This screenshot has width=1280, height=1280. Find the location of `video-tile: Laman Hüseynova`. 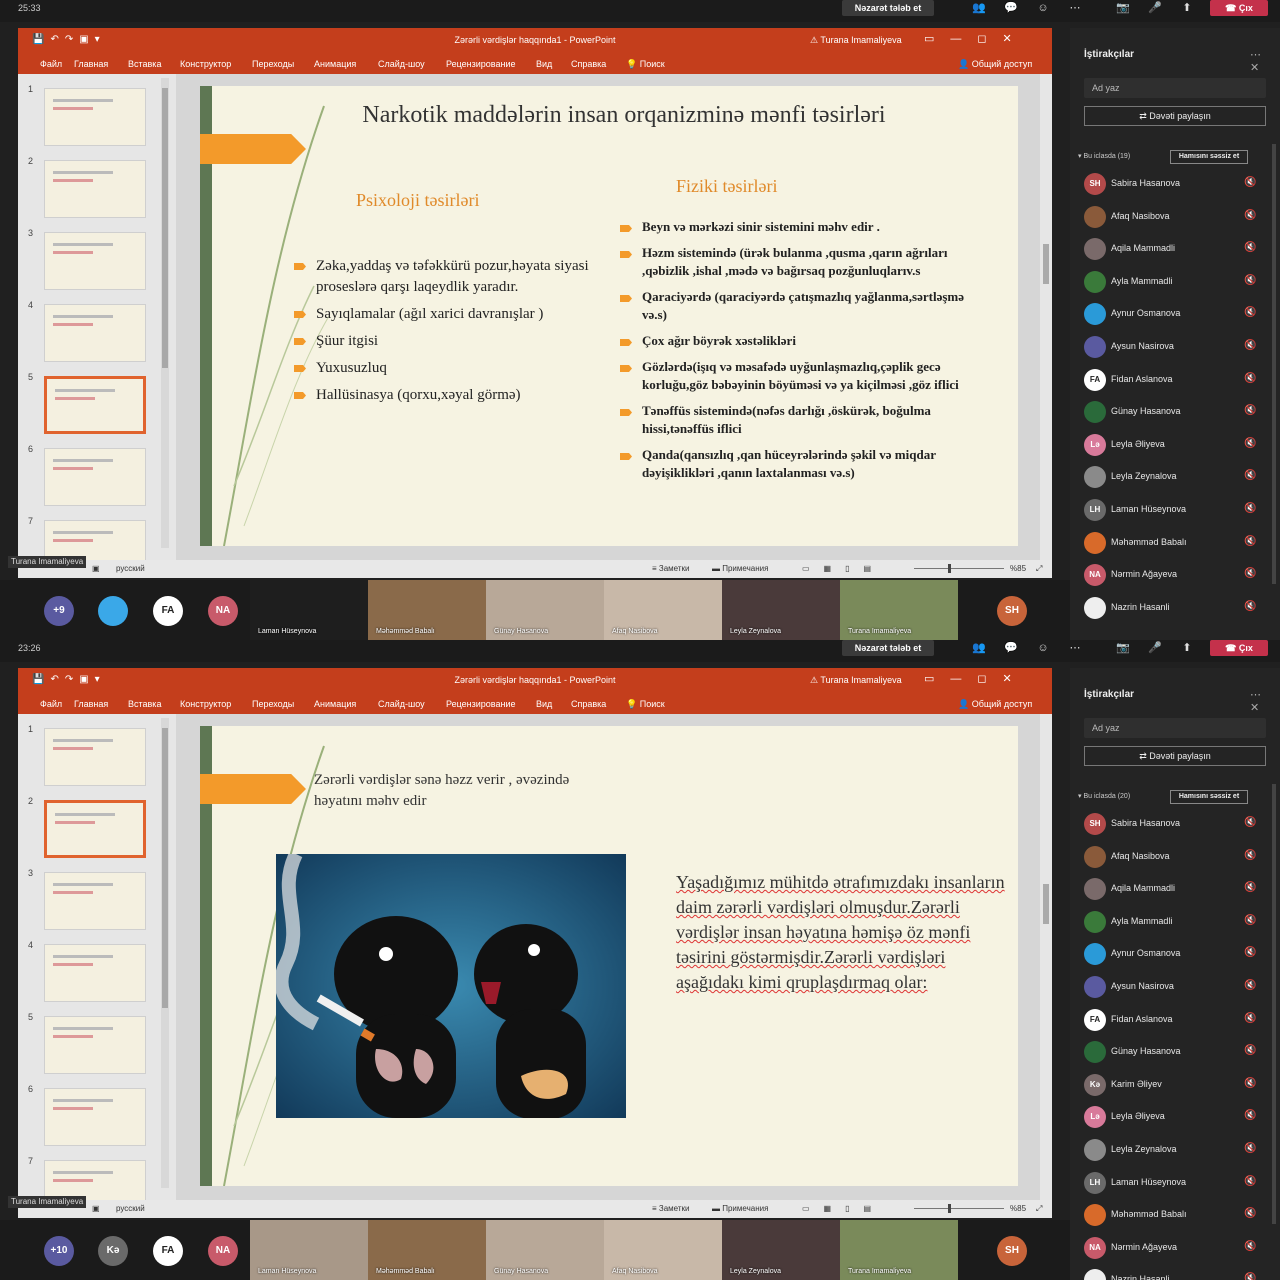

video-tile: Laman Hüseynova is located at coordinates (309, 610).